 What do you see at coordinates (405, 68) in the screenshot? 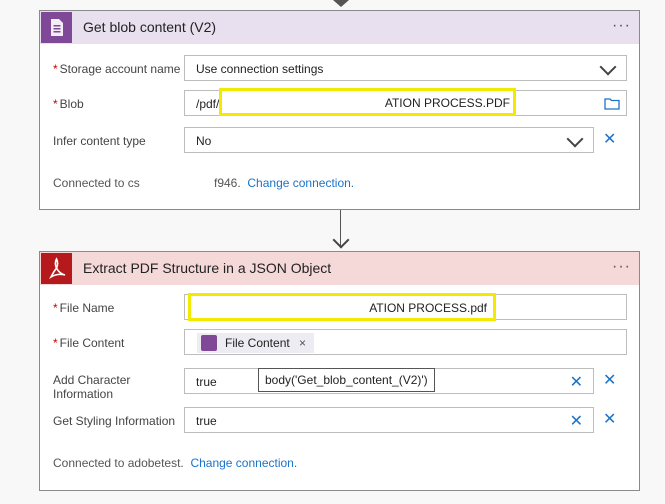
I see `storage-account-dropdown: Use connection settings` at bounding box center [405, 68].